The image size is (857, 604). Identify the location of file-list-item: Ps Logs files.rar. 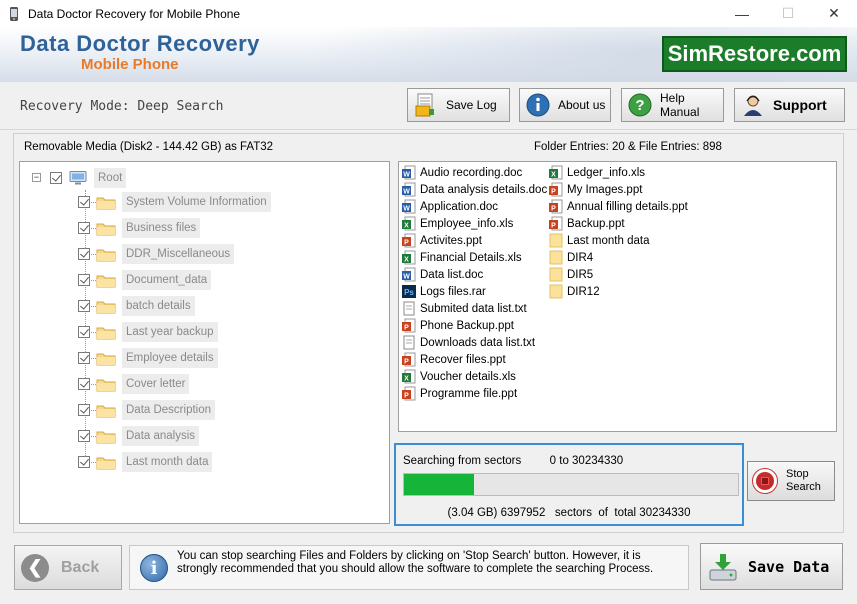
(444, 291).